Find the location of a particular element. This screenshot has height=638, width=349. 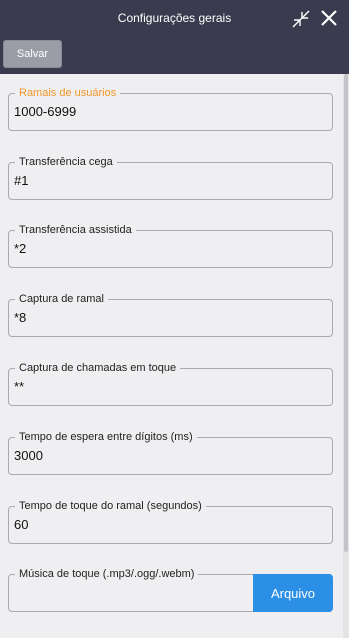

field-label: Tempo de toque do ramal (segundos) is located at coordinates (110, 506).